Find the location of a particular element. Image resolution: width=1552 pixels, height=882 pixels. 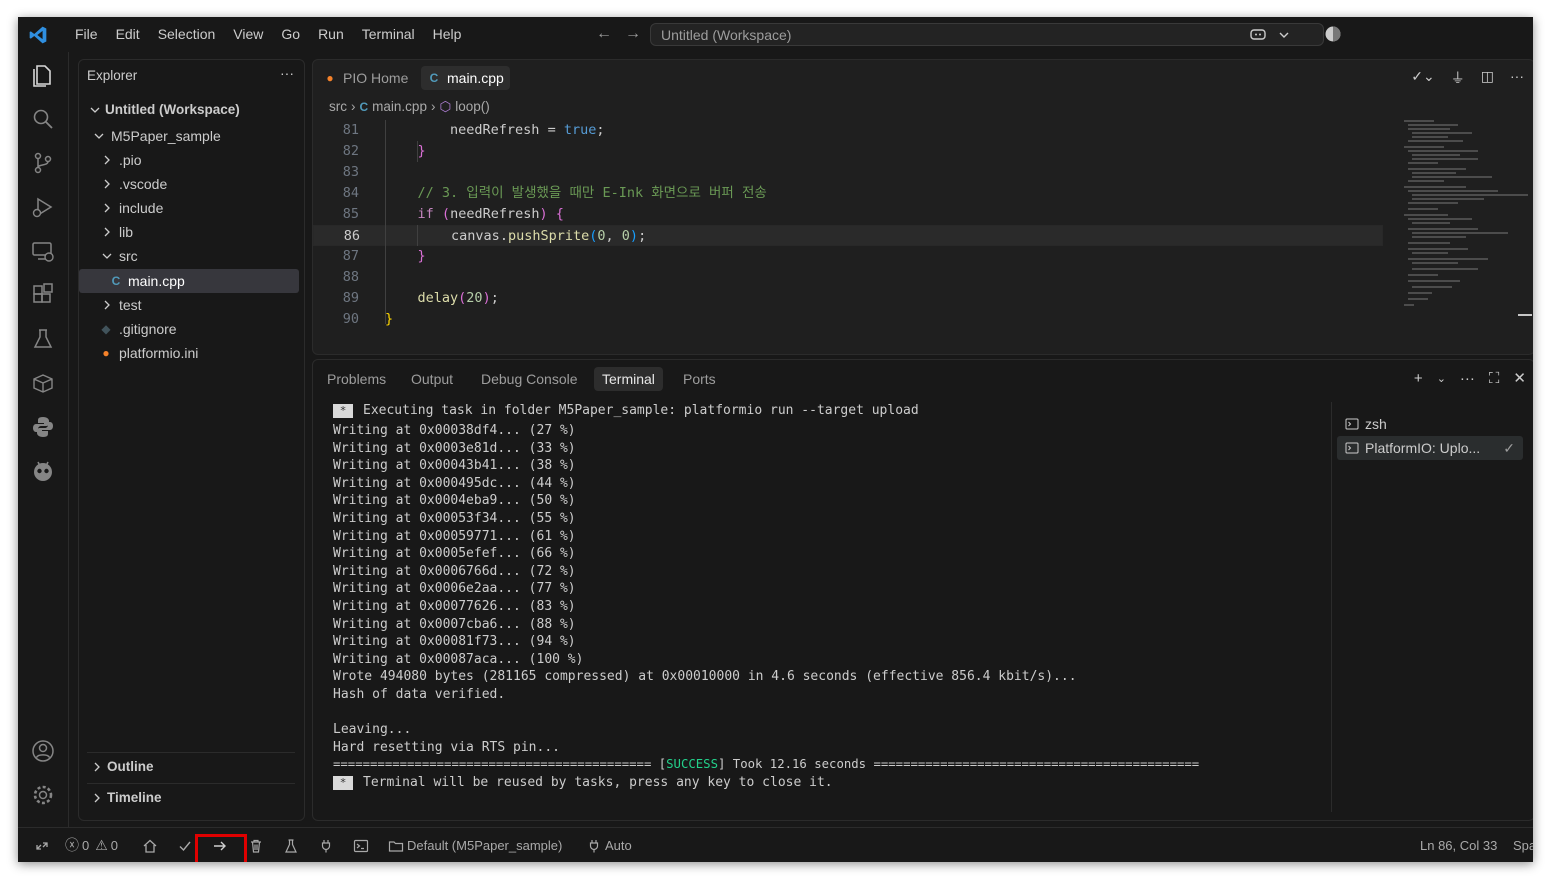

line-content: if (needRefresh) { is located at coordinates (490, 214).